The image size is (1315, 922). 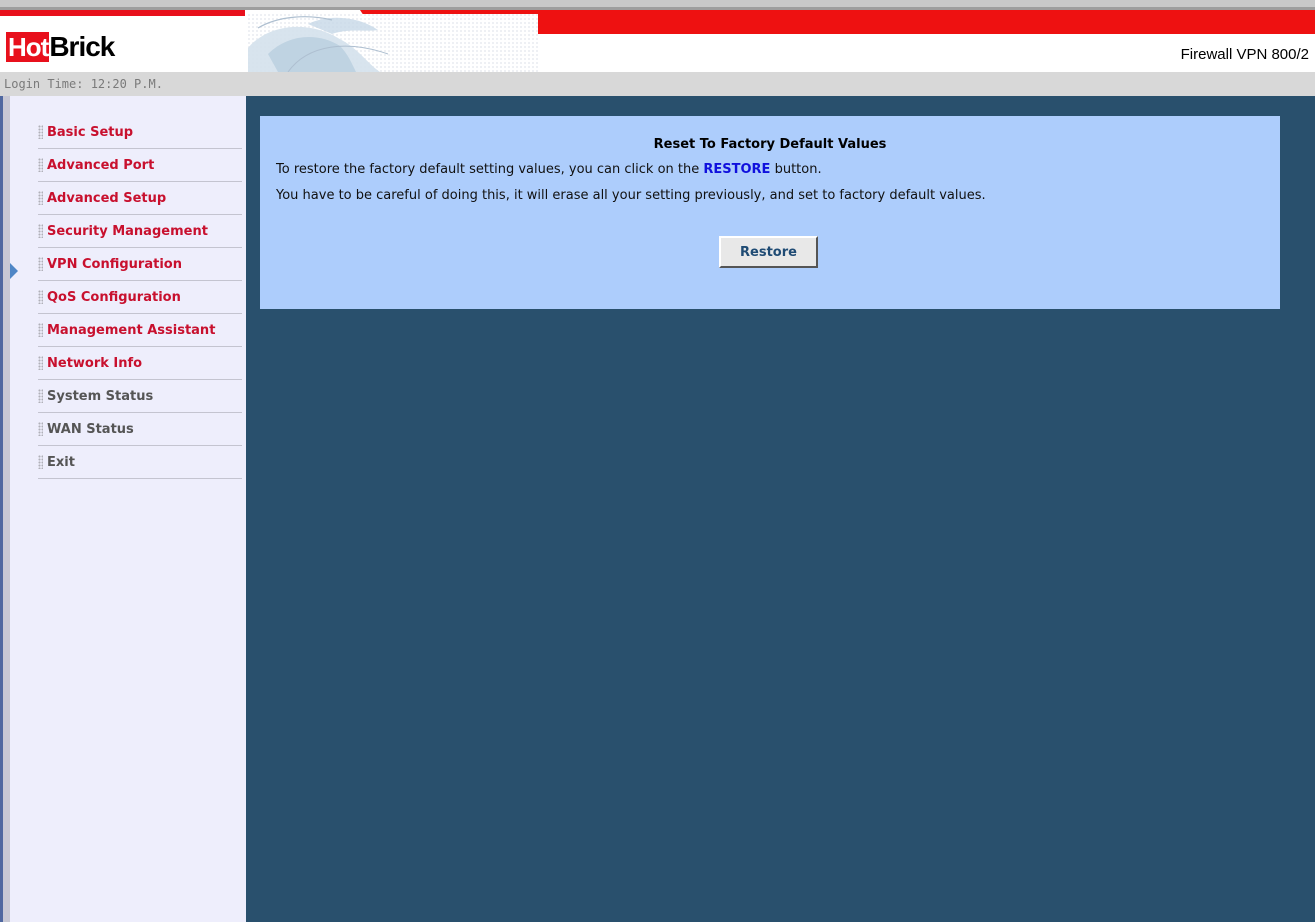 I want to click on login-time: Login Time: 12:20 P.M., so click(x=83, y=84).